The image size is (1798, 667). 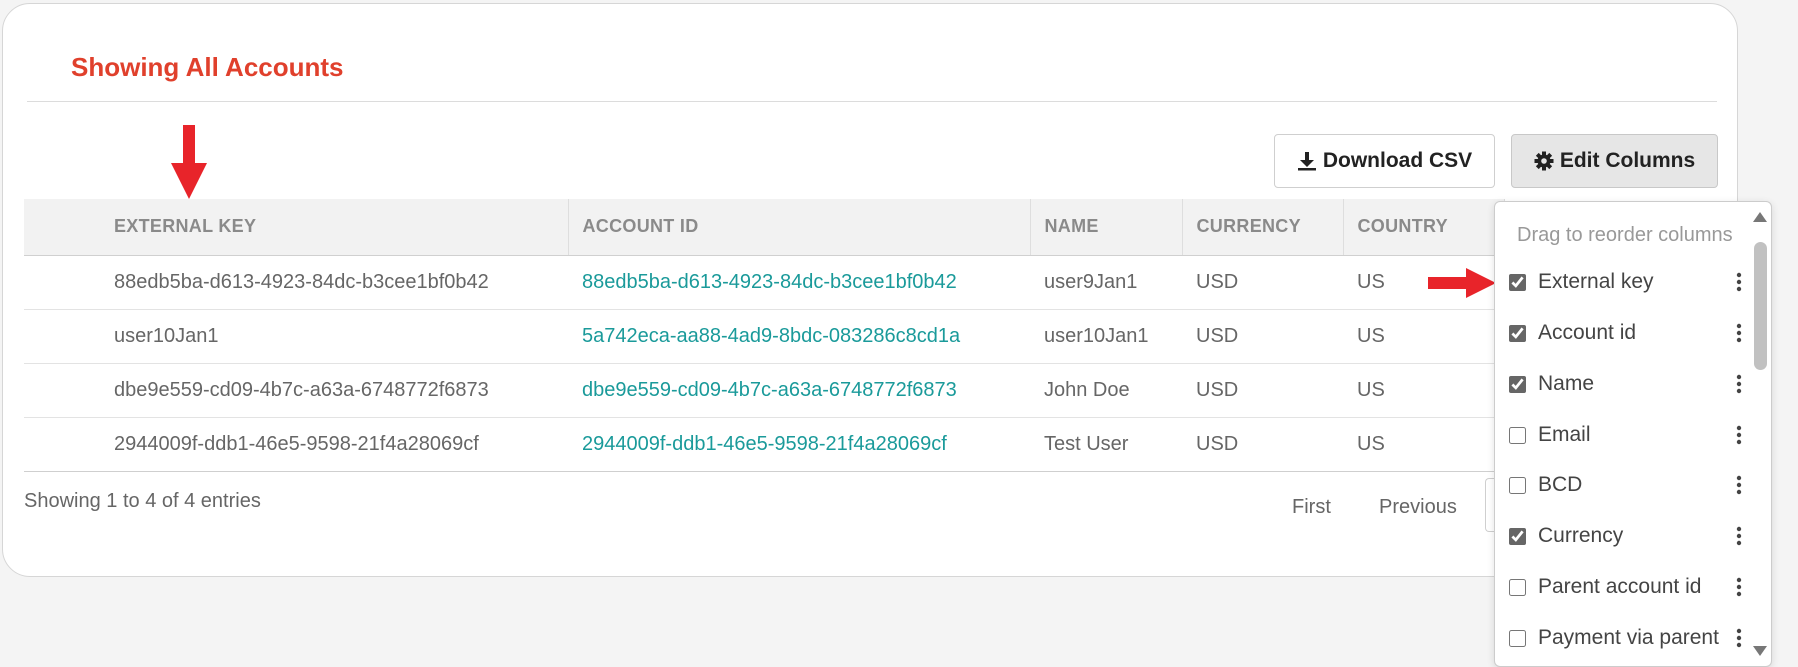 What do you see at coordinates (1106, 227) in the screenshot?
I see `column-header-name: NAME` at bounding box center [1106, 227].